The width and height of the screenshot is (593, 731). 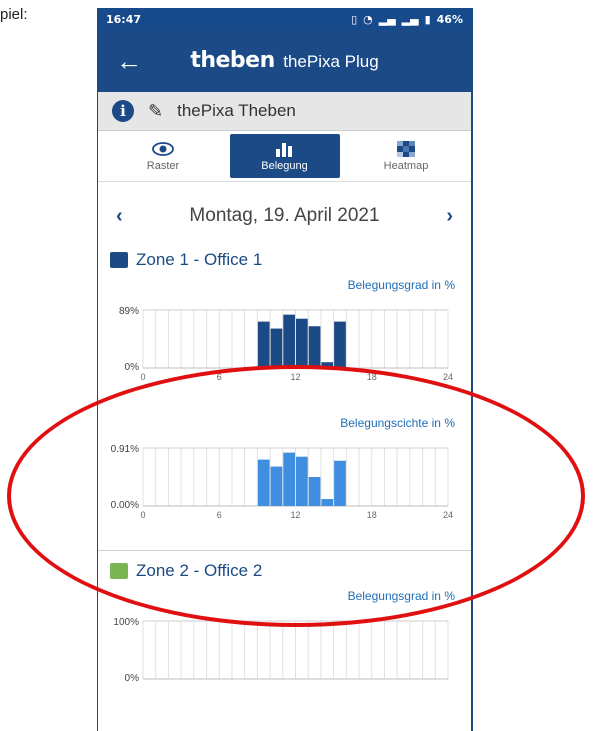 What do you see at coordinates (354, 19) in the screenshot?
I see `vibrate-icon: ▯` at bounding box center [354, 19].